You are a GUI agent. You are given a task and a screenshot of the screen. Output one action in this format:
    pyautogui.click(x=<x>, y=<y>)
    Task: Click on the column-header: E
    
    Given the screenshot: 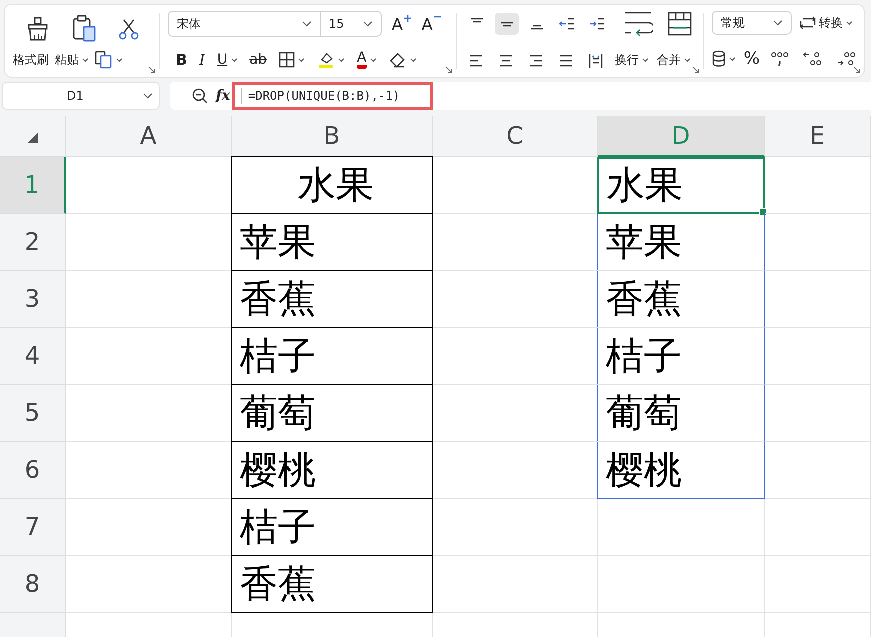 What is the action you would take?
    pyautogui.click(x=818, y=136)
    